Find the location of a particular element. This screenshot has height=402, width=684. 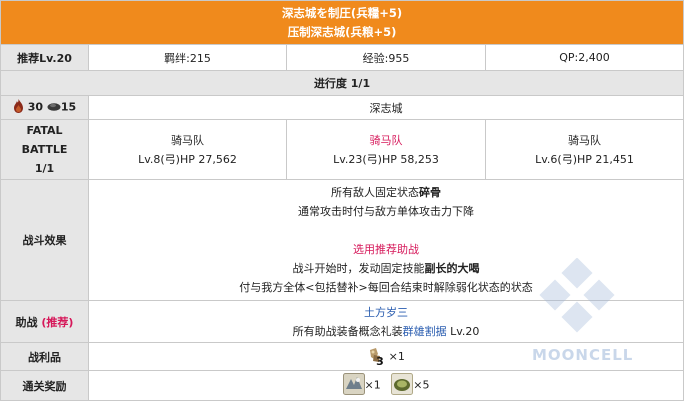

stage-location: 深志城 is located at coordinates (385, 107).